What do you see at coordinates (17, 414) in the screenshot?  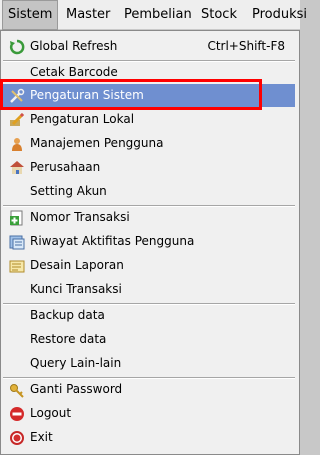 I see `logout-icon` at bounding box center [17, 414].